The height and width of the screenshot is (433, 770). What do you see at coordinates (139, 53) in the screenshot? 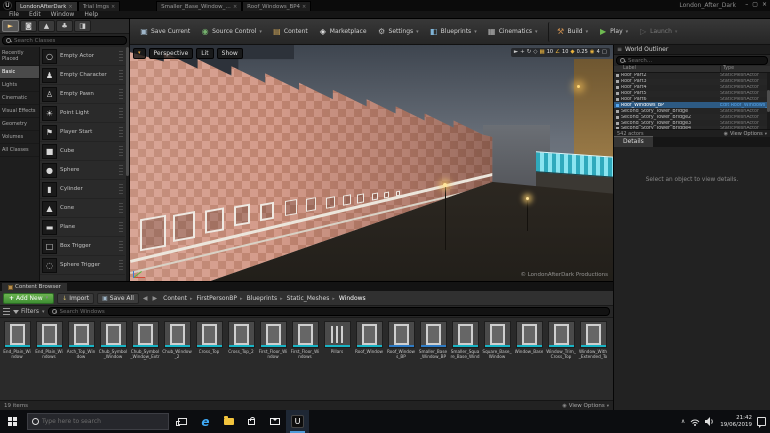
I see `viewport-options-button` at bounding box center [139, 53].